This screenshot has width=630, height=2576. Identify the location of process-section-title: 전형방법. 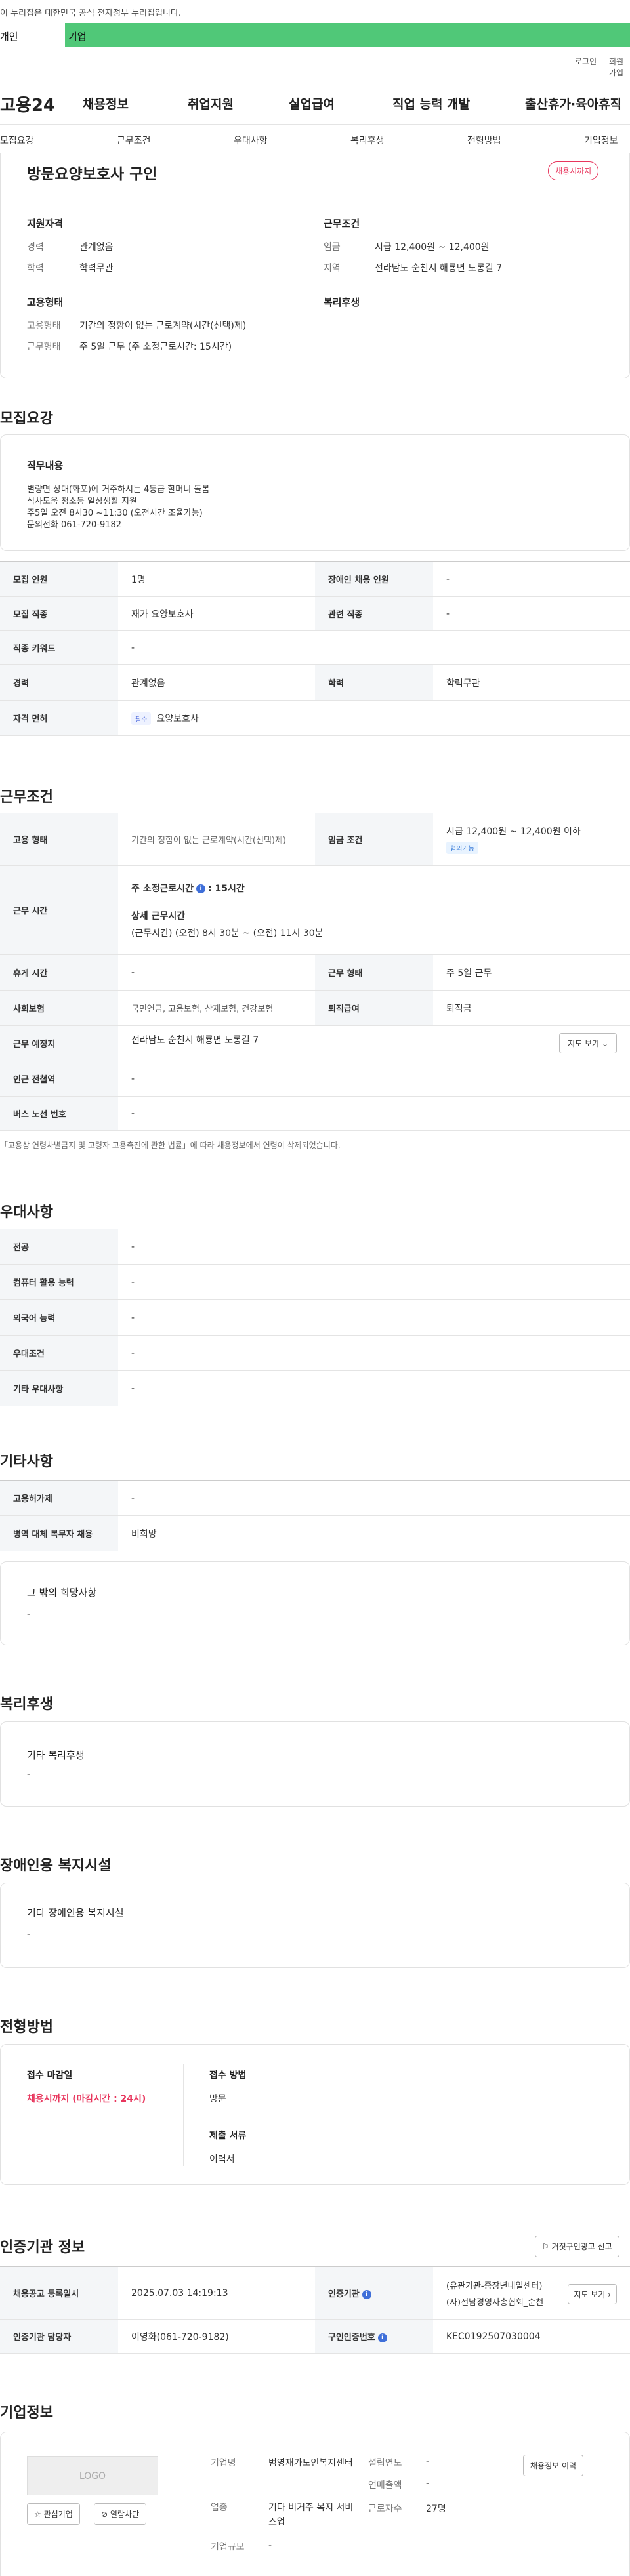
(26, 2027).